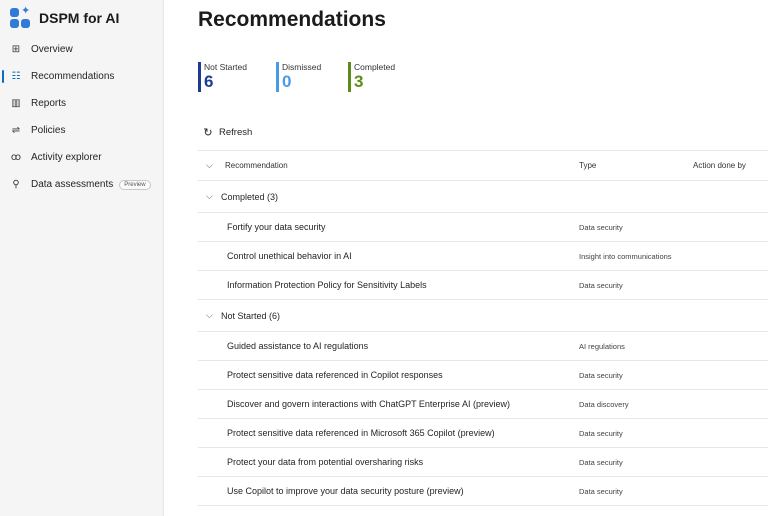  I want to click on sidebar-item-label: Policies, so click(48, 130).